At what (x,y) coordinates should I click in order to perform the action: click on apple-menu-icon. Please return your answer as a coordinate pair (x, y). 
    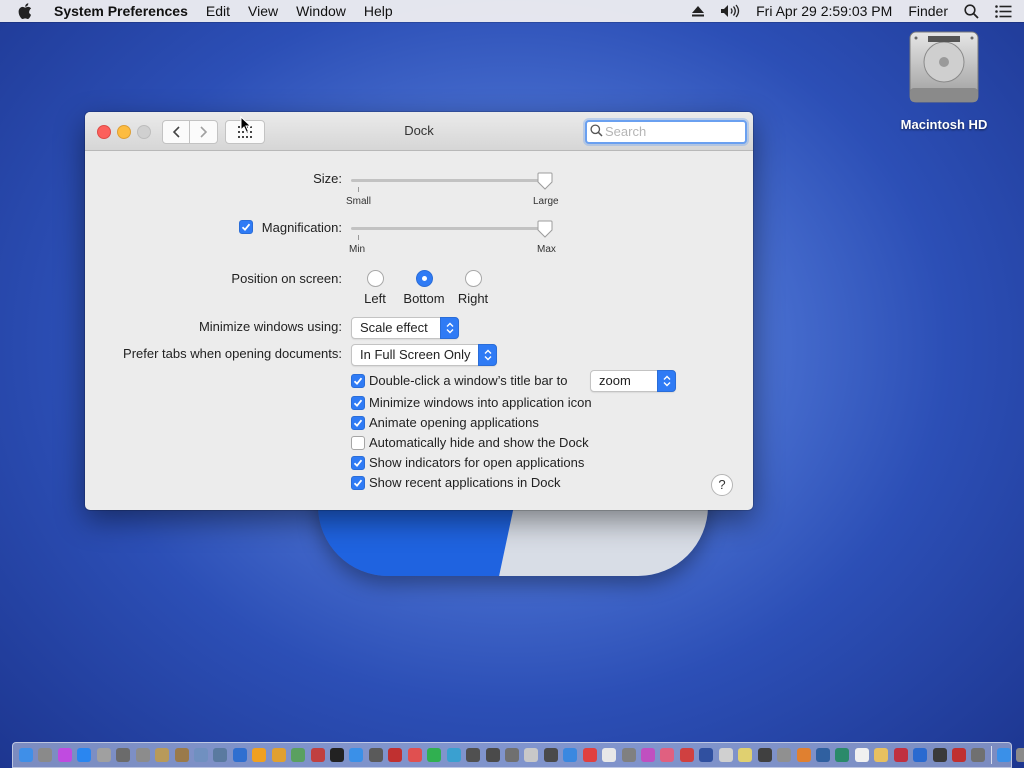
    Looking at the image, I should click on (26, 11).